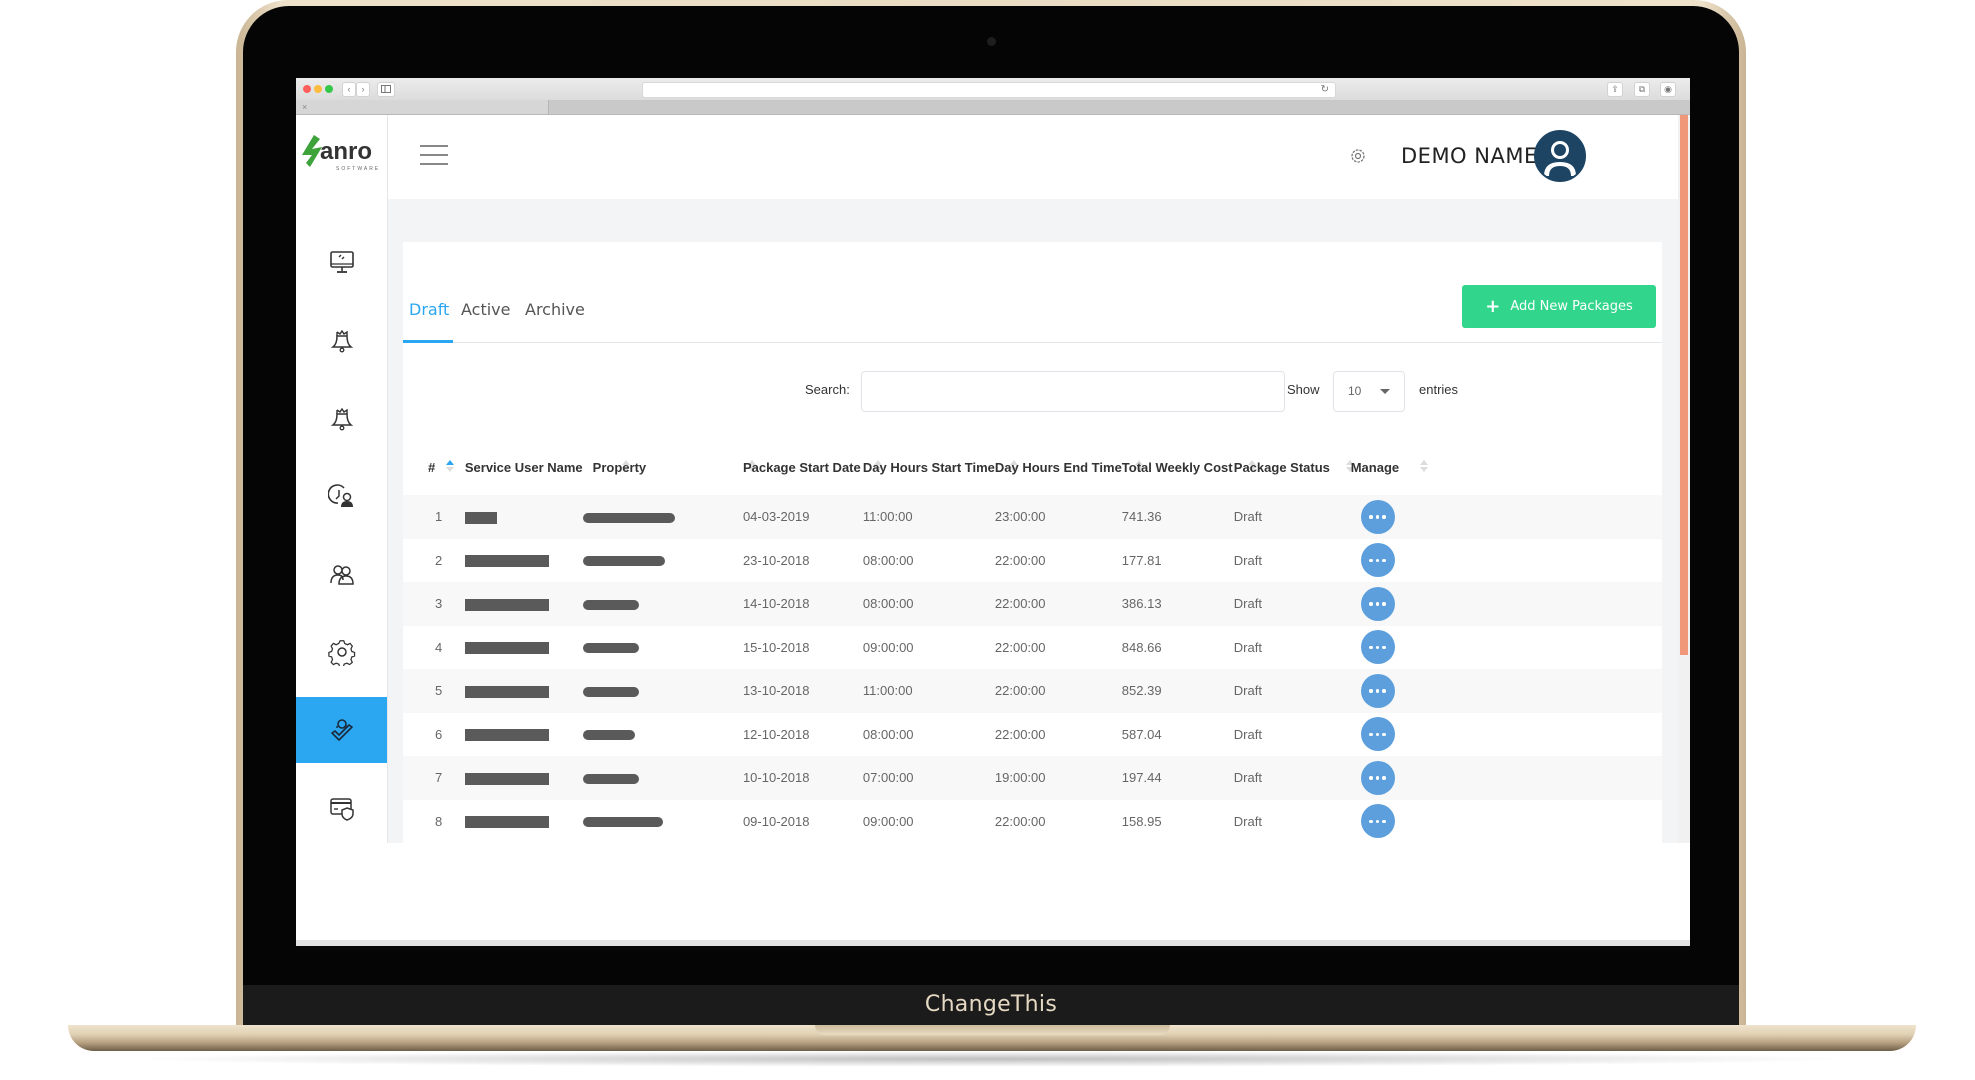  Describe the element at coordinates (1358, 156) in the screenshot. I see `settings-gear-icon` at that location.